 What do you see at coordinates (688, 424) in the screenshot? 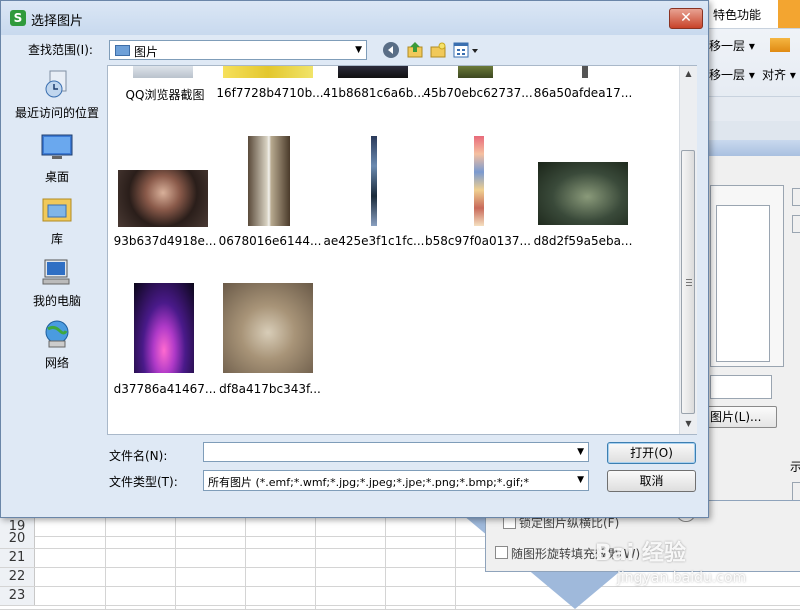
I see `scroll-down-icon: ▼` at bounding box center [688, 424].